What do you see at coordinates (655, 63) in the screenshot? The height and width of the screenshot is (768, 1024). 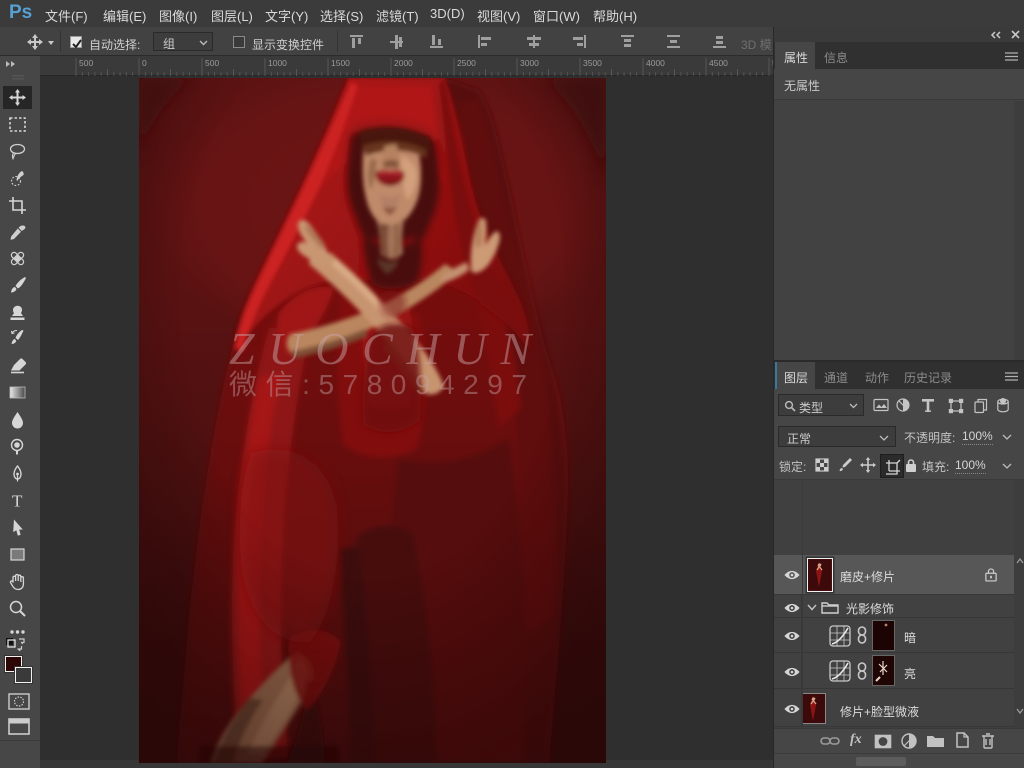 I see `svg-text: 4000` at bounding box center [655, 63].